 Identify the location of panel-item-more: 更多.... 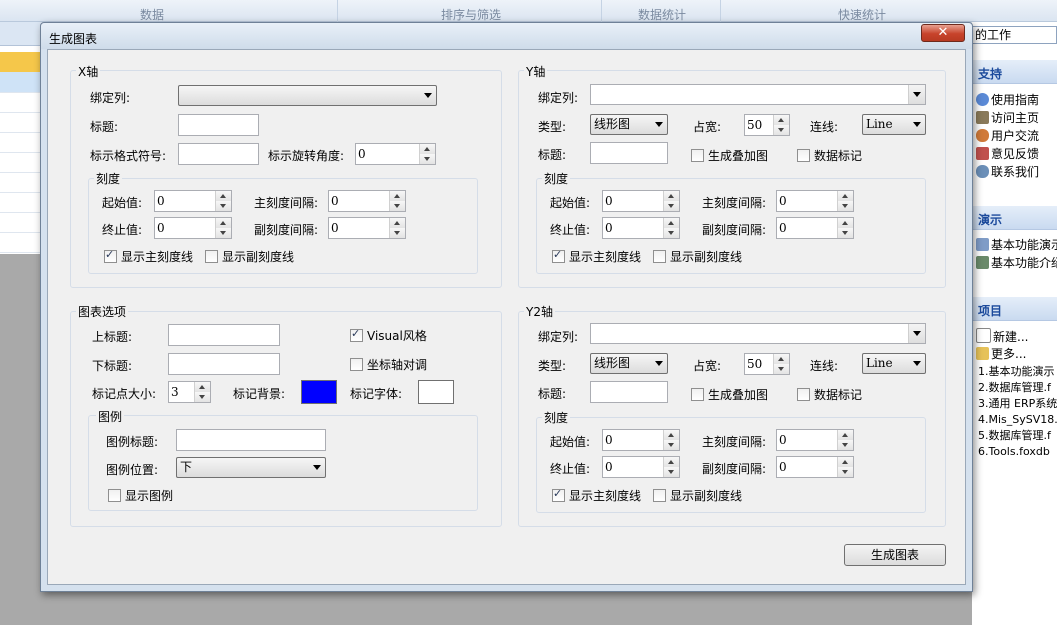
(1016, 354).